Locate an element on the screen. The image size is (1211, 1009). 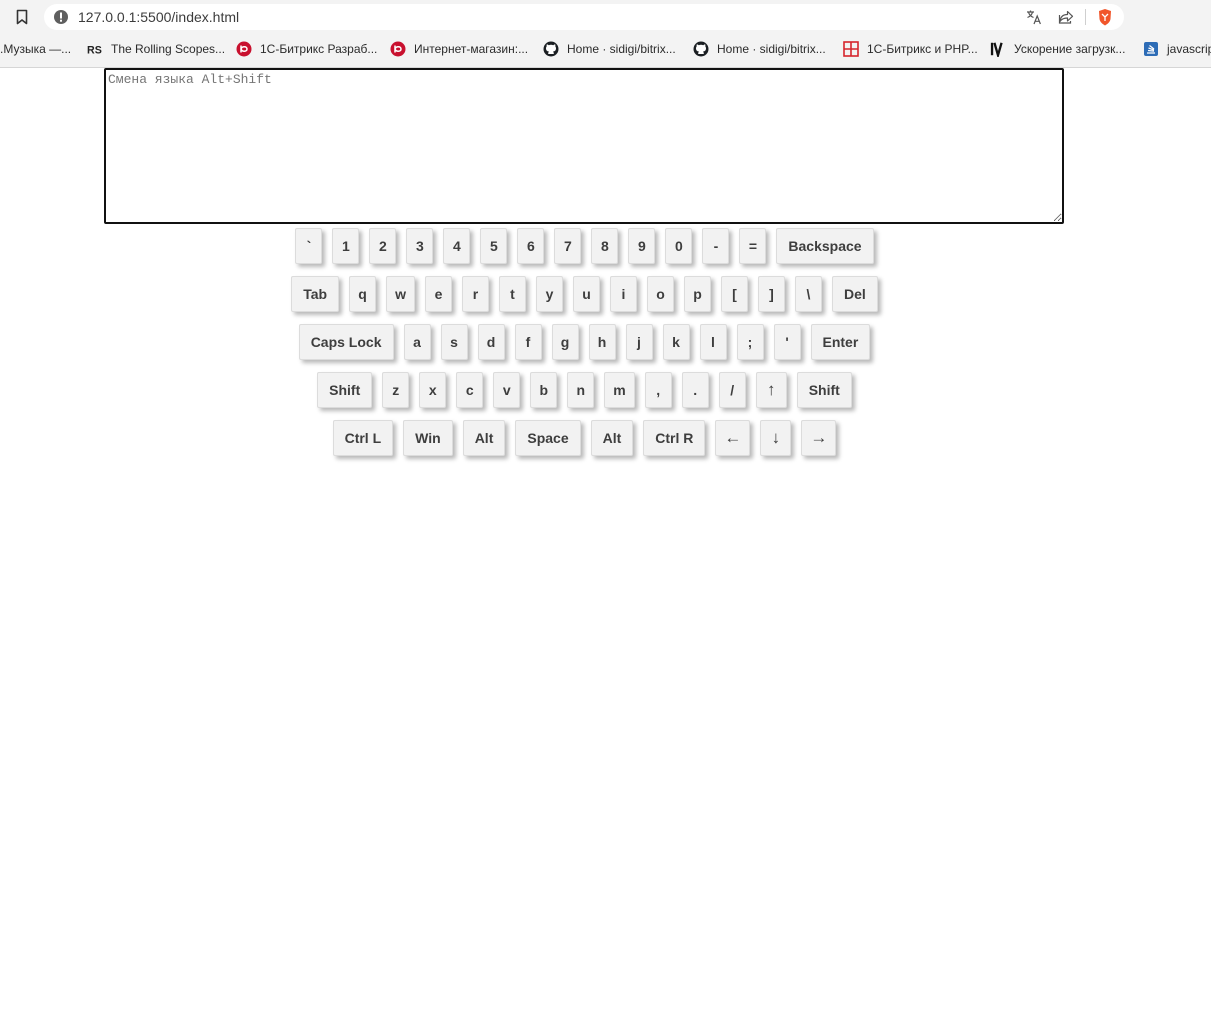
key-arrow-down: ↓ is located at coordinates (776, 438).